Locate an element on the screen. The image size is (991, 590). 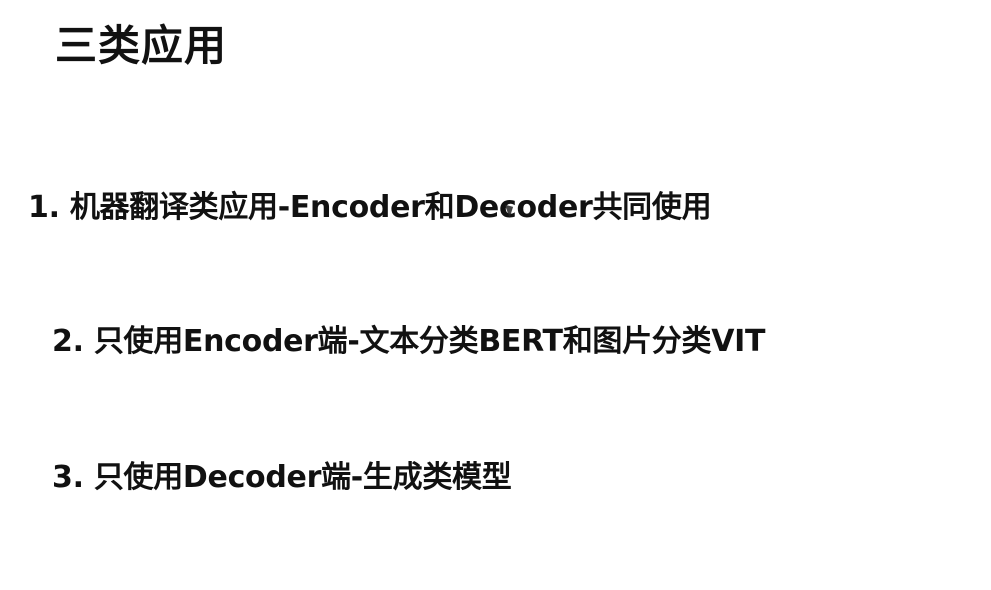
slide-title: 三类应用 is located at coordinates (141, 45).